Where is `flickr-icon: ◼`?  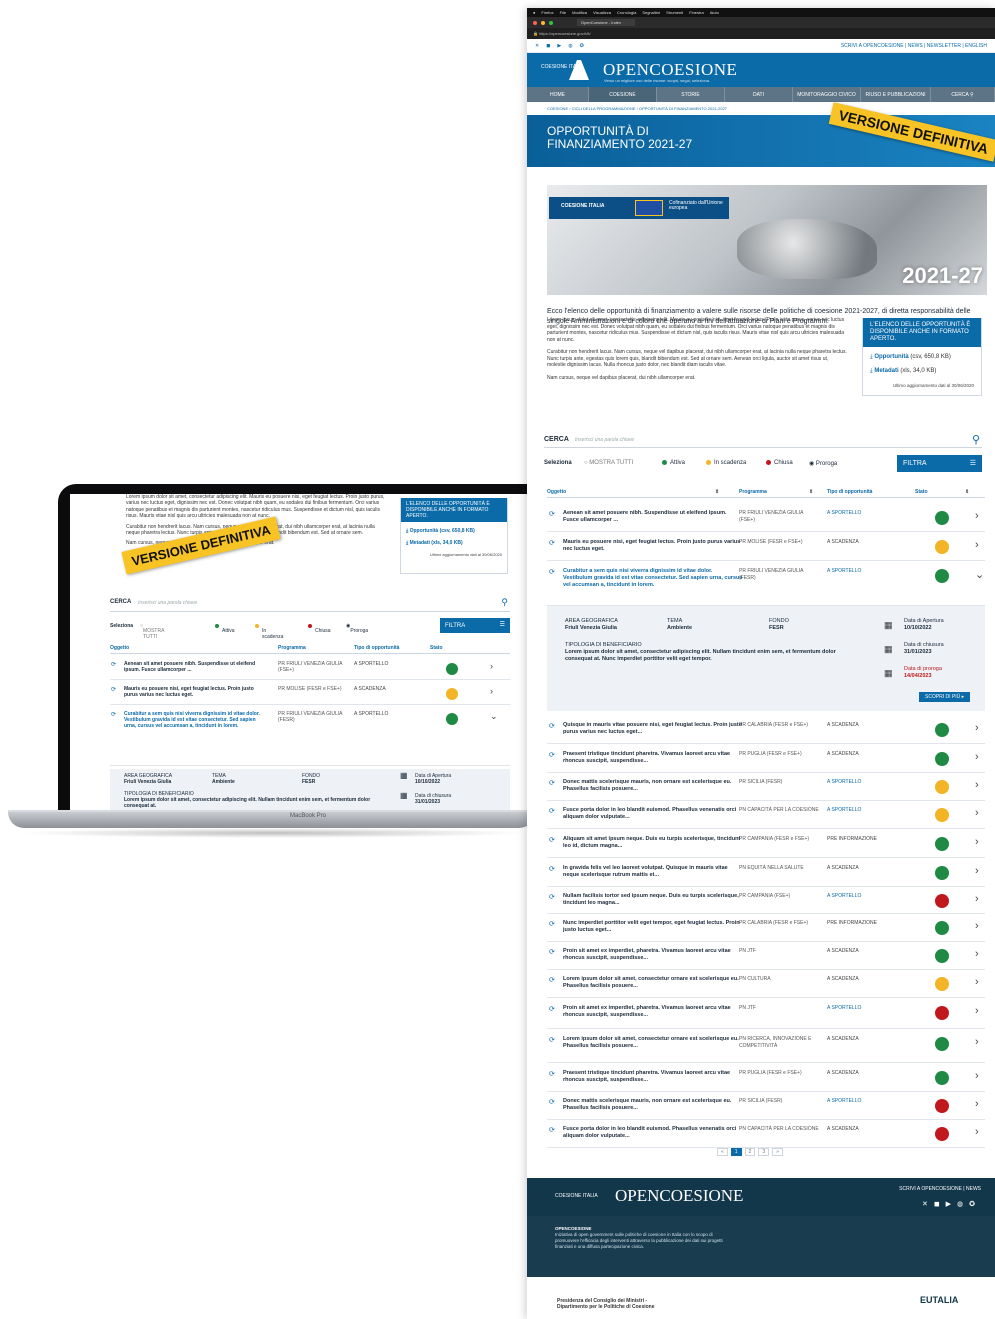 flickr-icon: ◼ is located at coordinates (548, 46).